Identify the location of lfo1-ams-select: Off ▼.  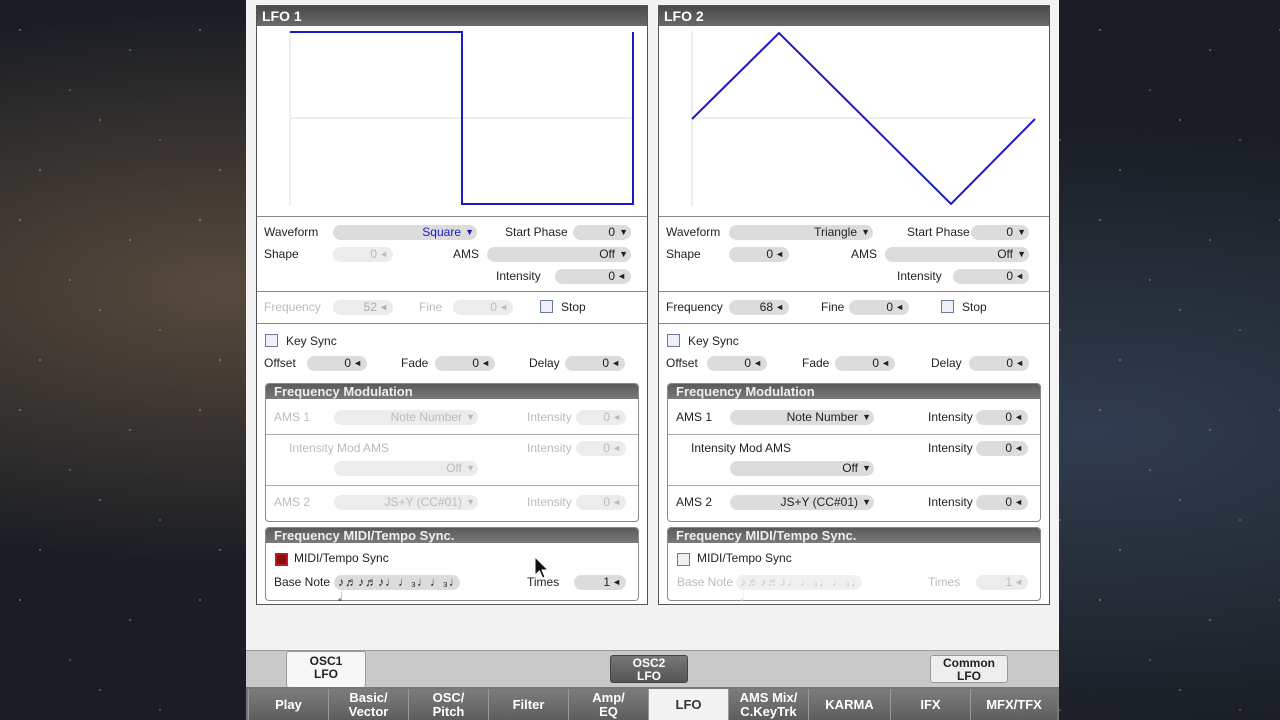
(559, 254).